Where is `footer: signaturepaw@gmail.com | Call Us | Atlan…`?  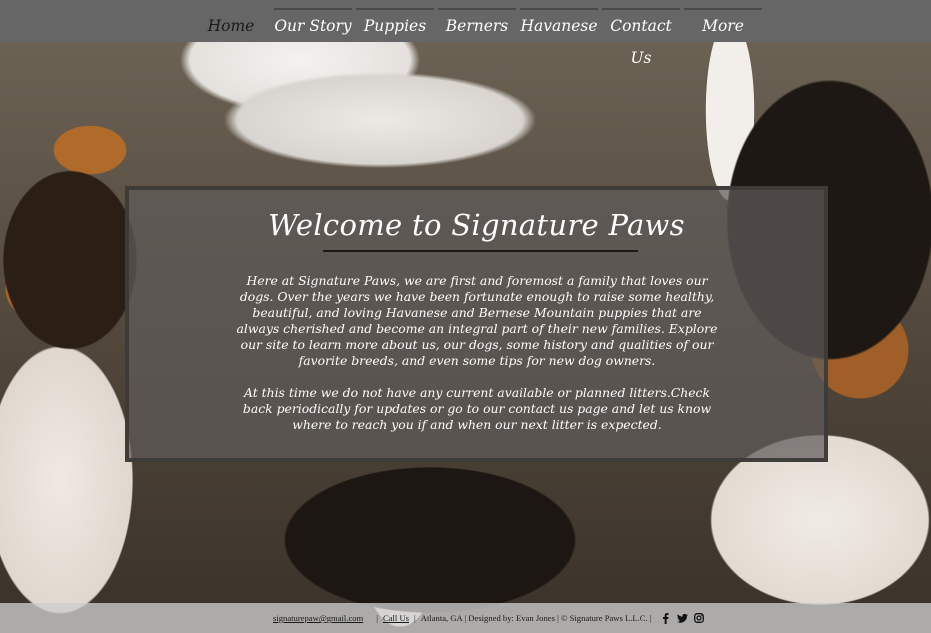 footer: signaturepaw@gmail.com | Call Us | Atlan… is located at coordinates (465, 618).